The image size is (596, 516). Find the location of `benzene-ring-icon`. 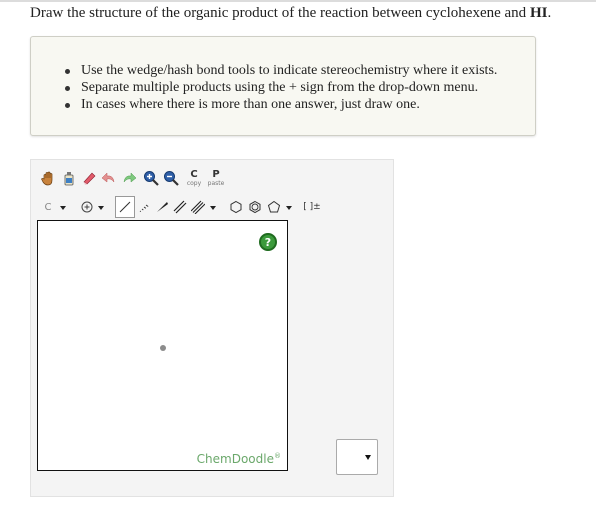

benzene-ring-icon is located at coordinates (255, 207).